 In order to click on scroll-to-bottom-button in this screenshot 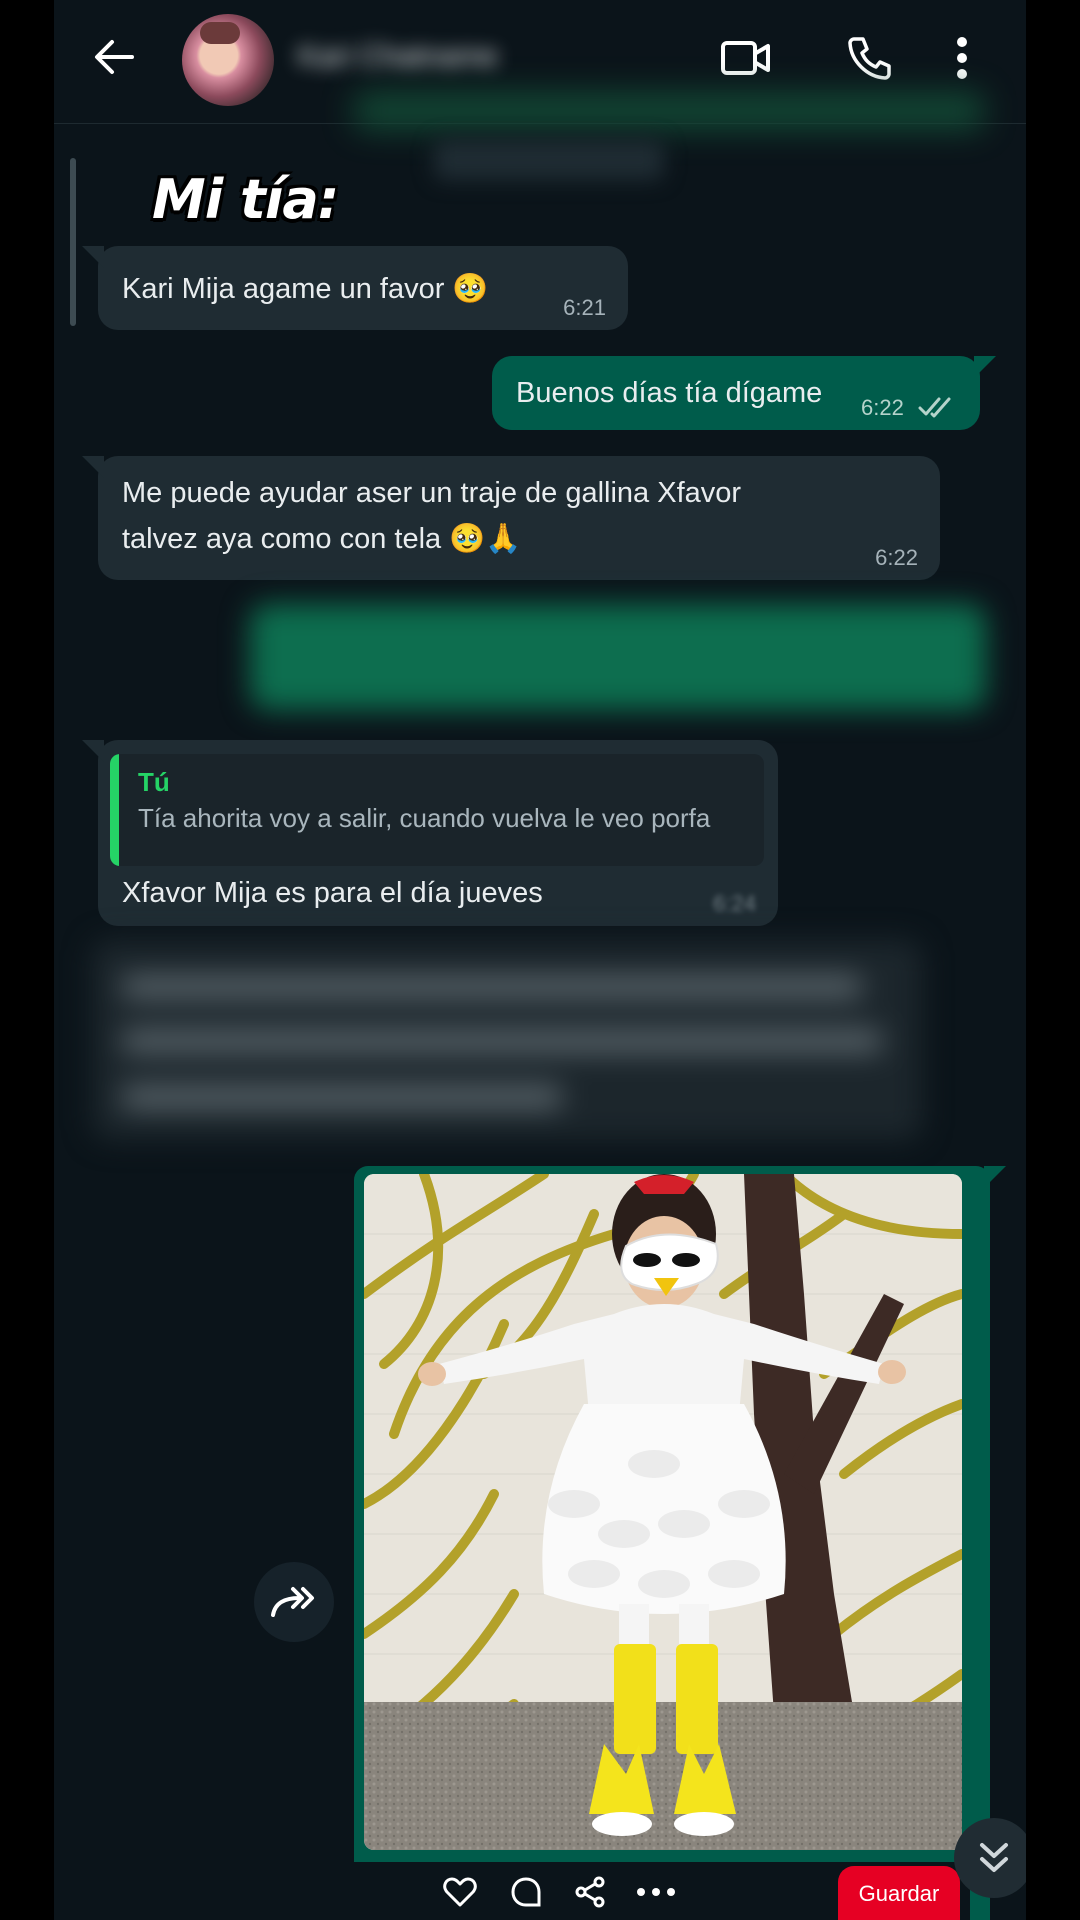, I will do `click(990, 1858)`.